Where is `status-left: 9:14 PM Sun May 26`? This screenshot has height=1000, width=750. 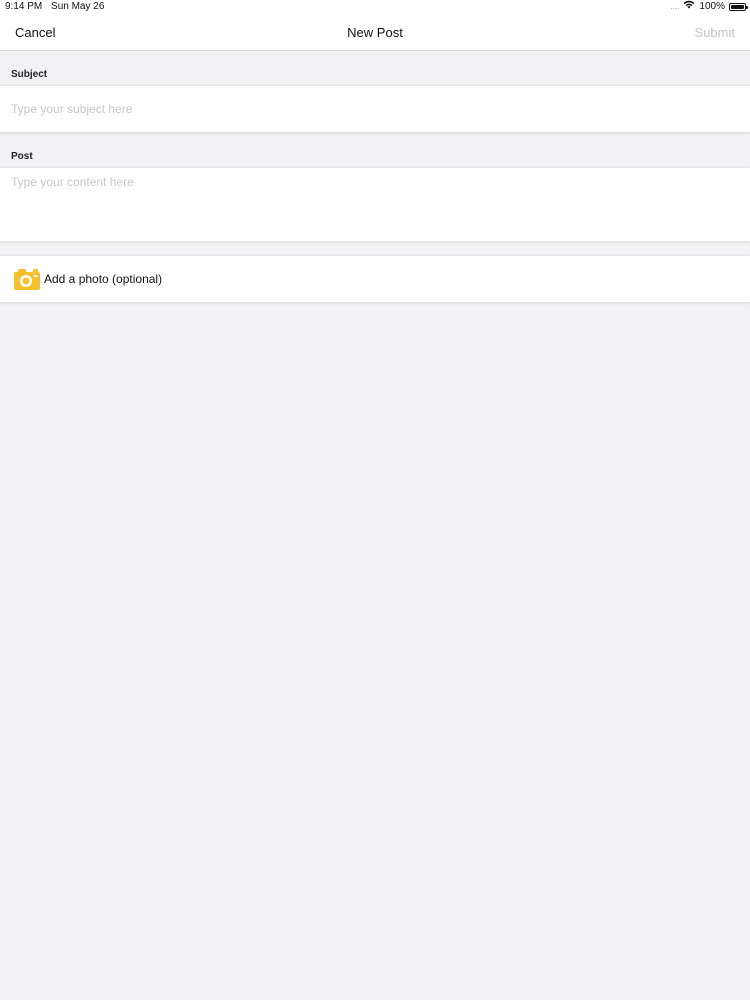
status-left: 9:14 PM Sun May 26 is located at coordinates (57, 7).